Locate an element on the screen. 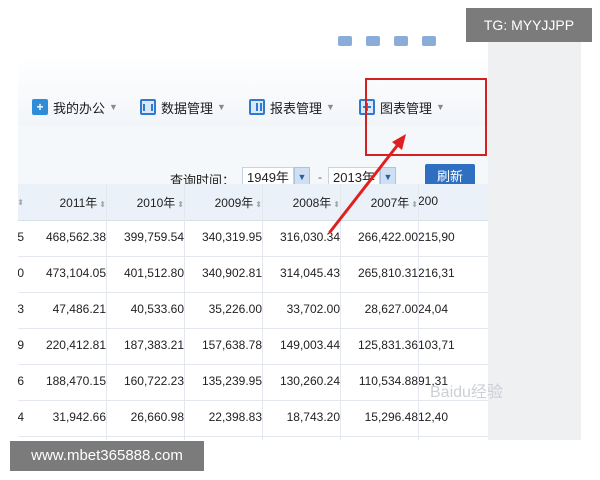 This screenshot has width=600, height=480. table-cell: 15,296.48 is located at coordinates (391, 417).